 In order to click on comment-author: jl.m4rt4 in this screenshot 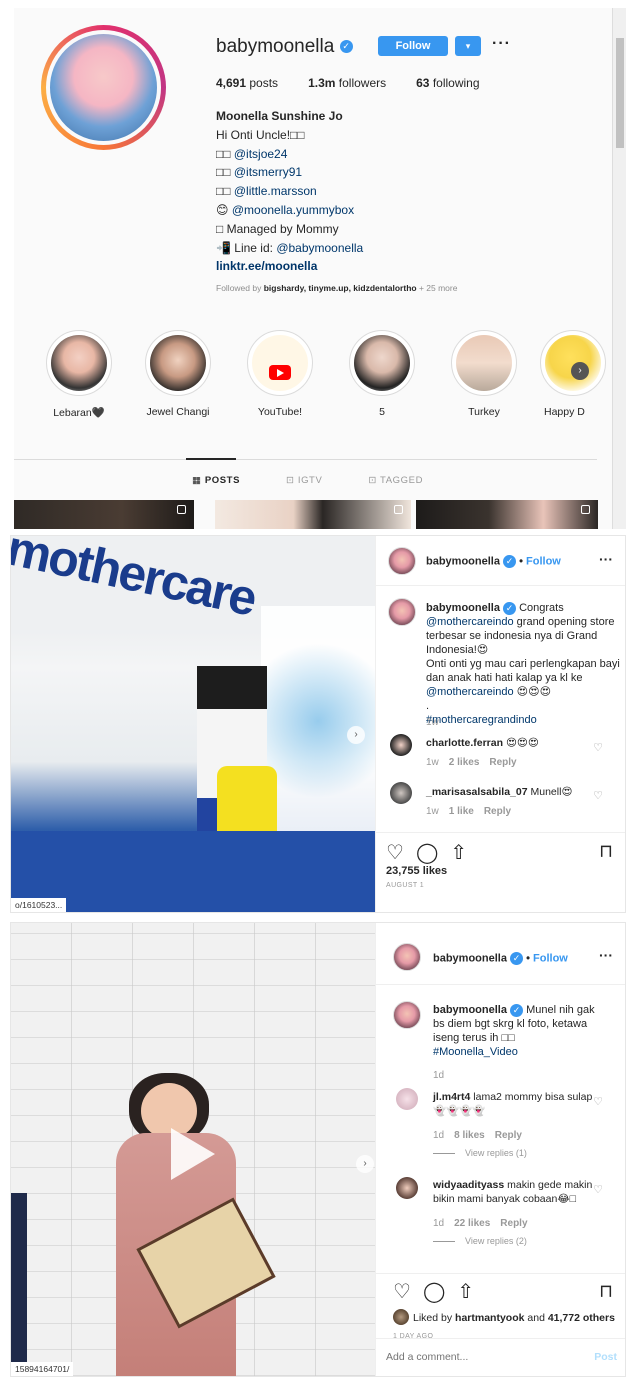, I will do `click(451, 1097)`.